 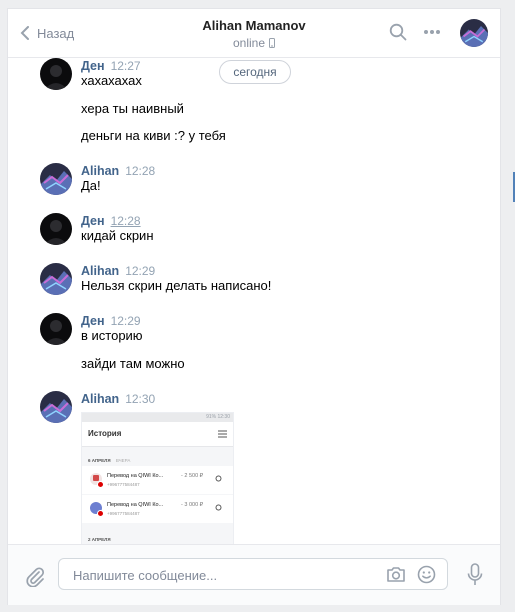 What do you see at coordinates (126, 66) in the screenshot?
I see `message-time: 12:27` at bounding box center [126, 66].